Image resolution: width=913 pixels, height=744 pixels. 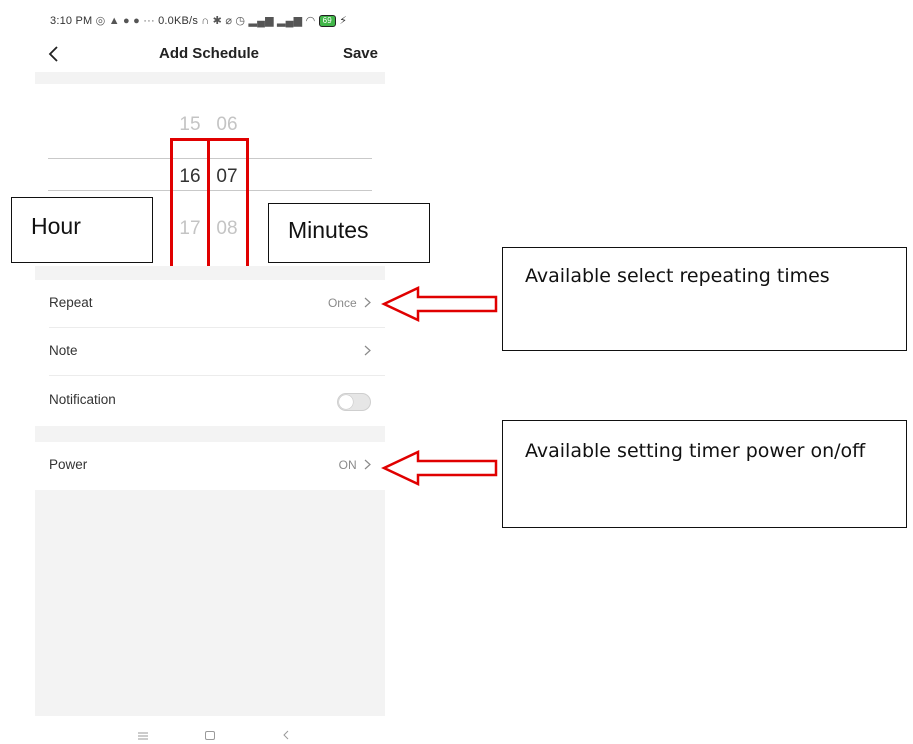 I want to click on note-value, so click(x=365, y=351).